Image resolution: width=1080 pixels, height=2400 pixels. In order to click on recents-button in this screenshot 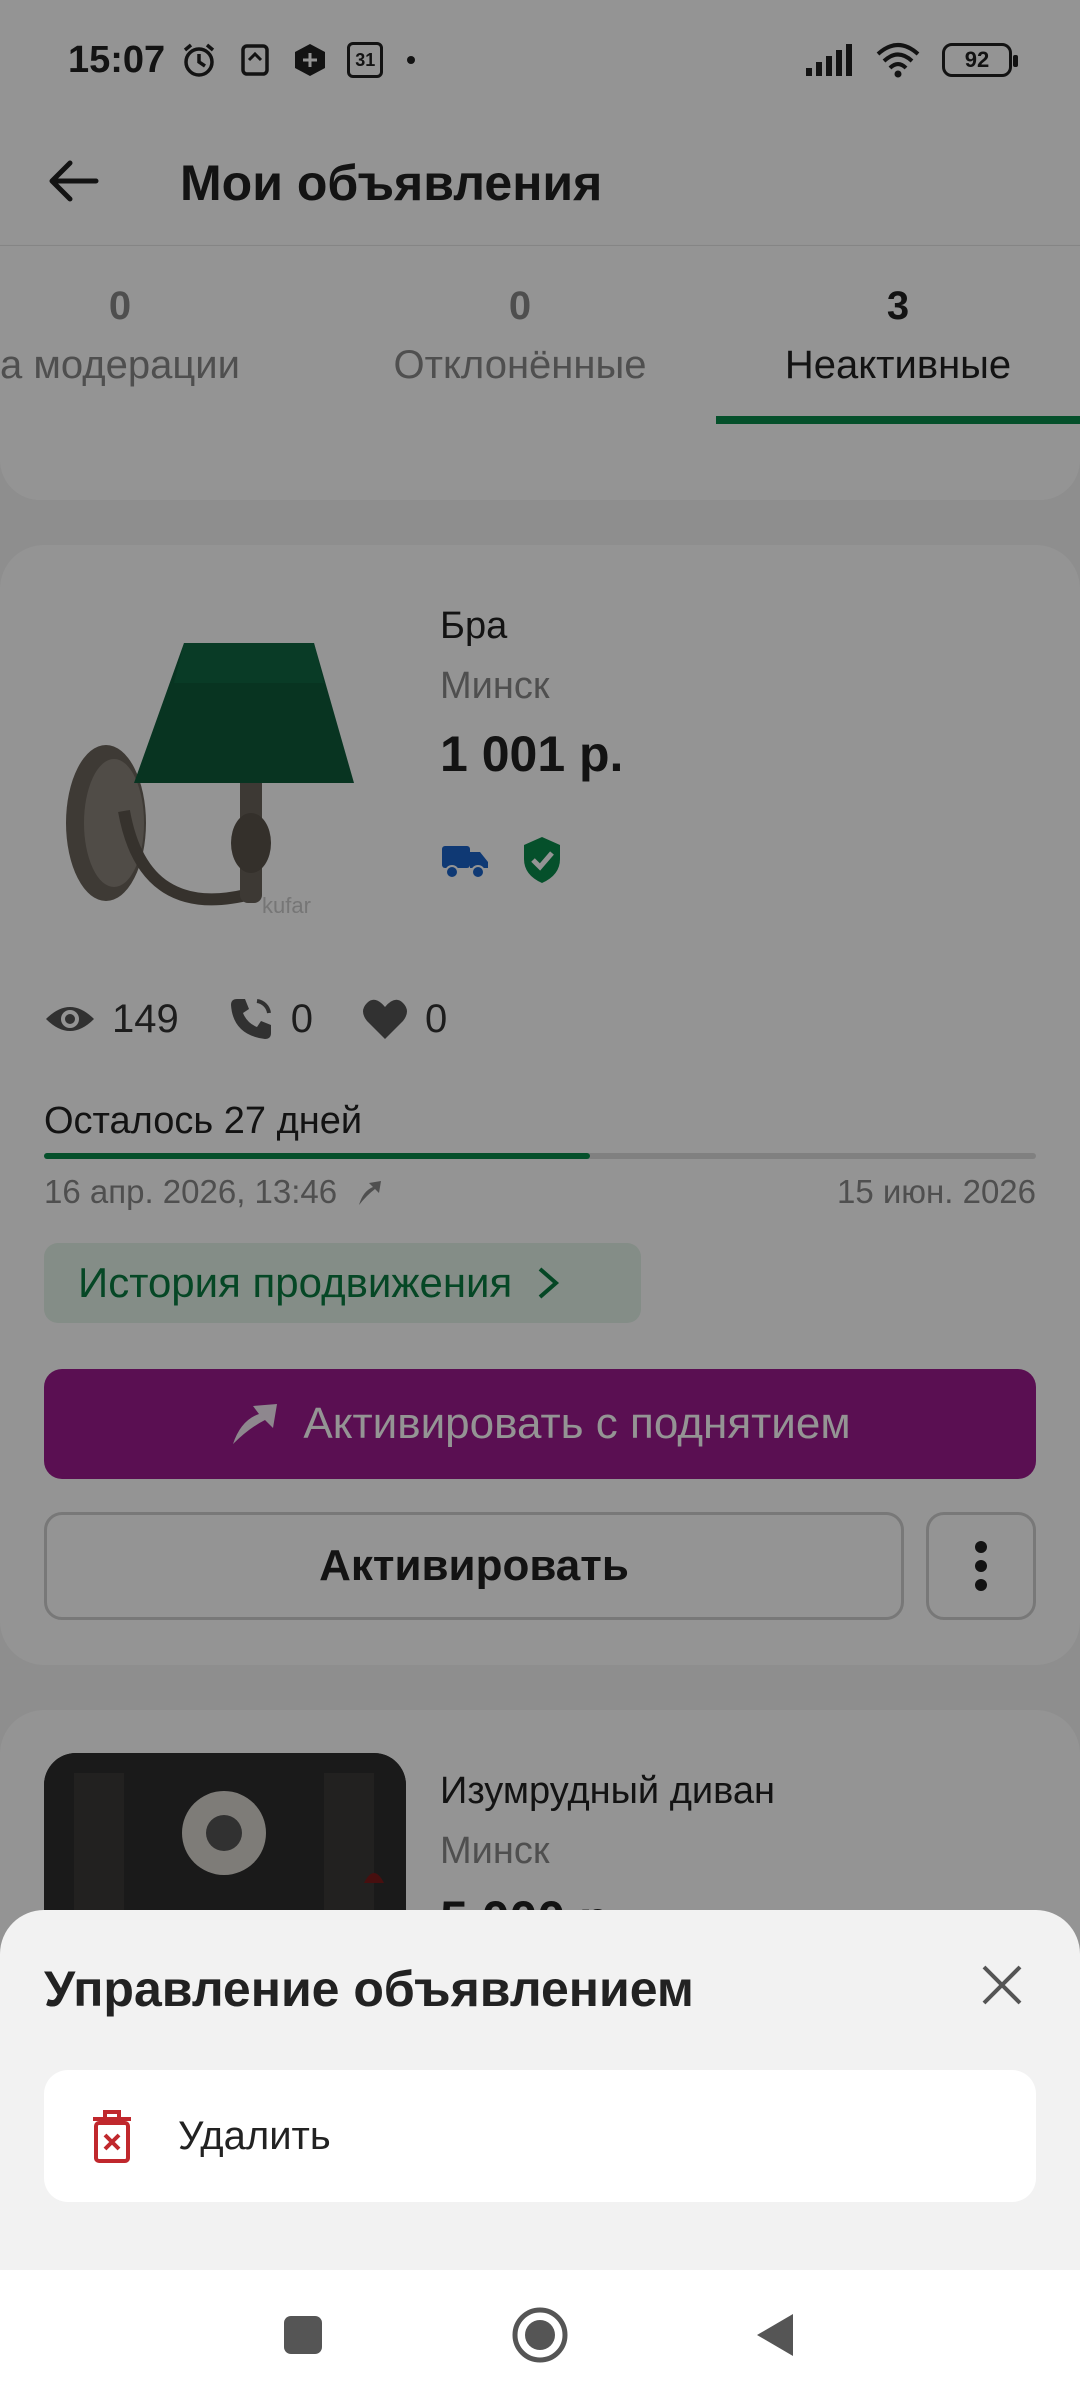, I will do `click(303, 2335)`.